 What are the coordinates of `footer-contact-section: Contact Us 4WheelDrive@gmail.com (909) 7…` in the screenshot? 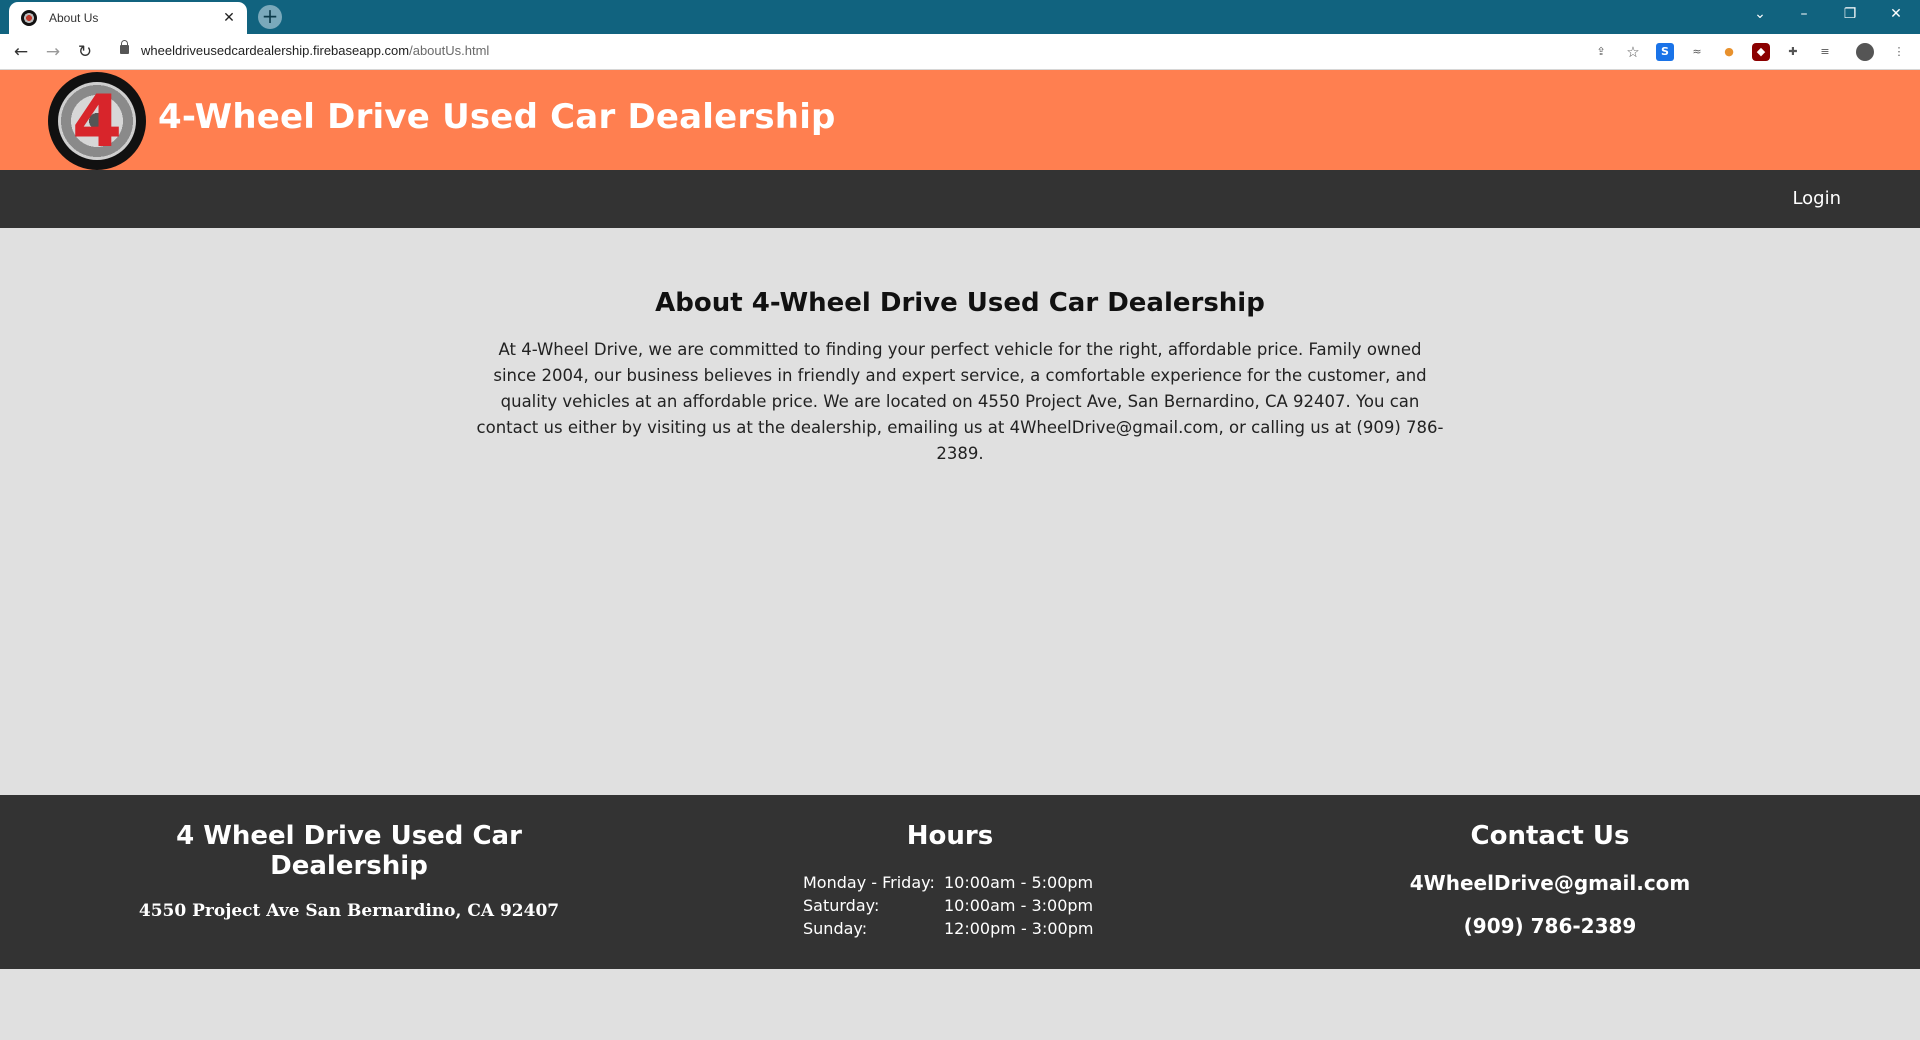 It's located at (1550, 879).